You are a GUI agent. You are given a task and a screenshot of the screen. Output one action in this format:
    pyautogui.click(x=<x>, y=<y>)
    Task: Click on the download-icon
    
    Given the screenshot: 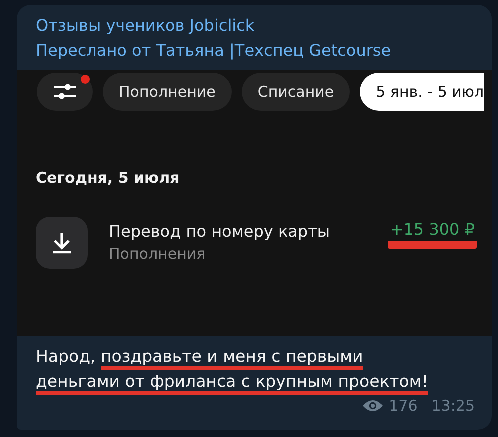 What is the action you would take?
    pyautogui.click(x=62, y=243)
    